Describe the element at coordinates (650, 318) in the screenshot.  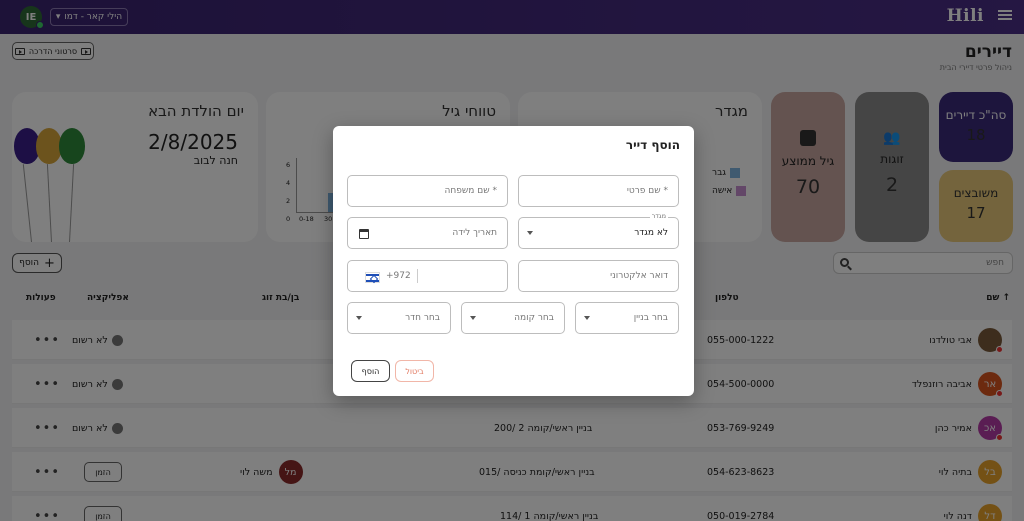
I see `building-placeholder: בחר בניין` at that location.